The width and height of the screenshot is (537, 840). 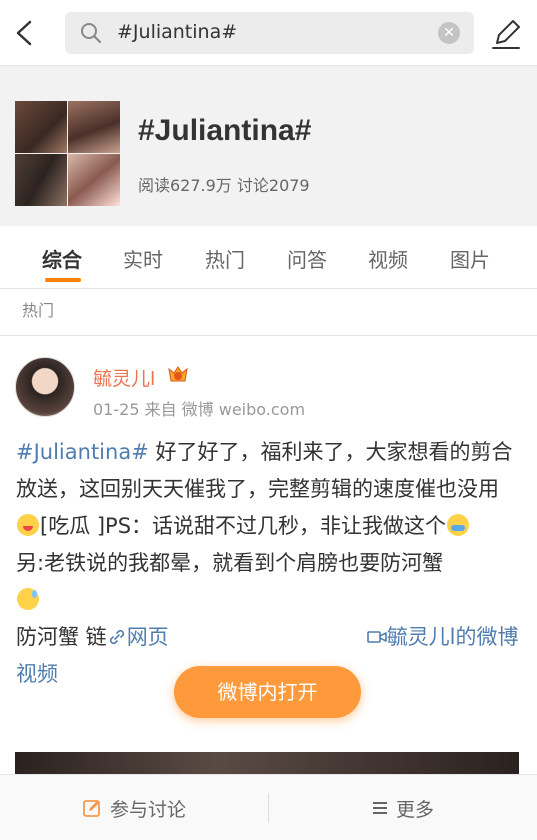 I want to click on compose-icon, so click(x=506, y=33).